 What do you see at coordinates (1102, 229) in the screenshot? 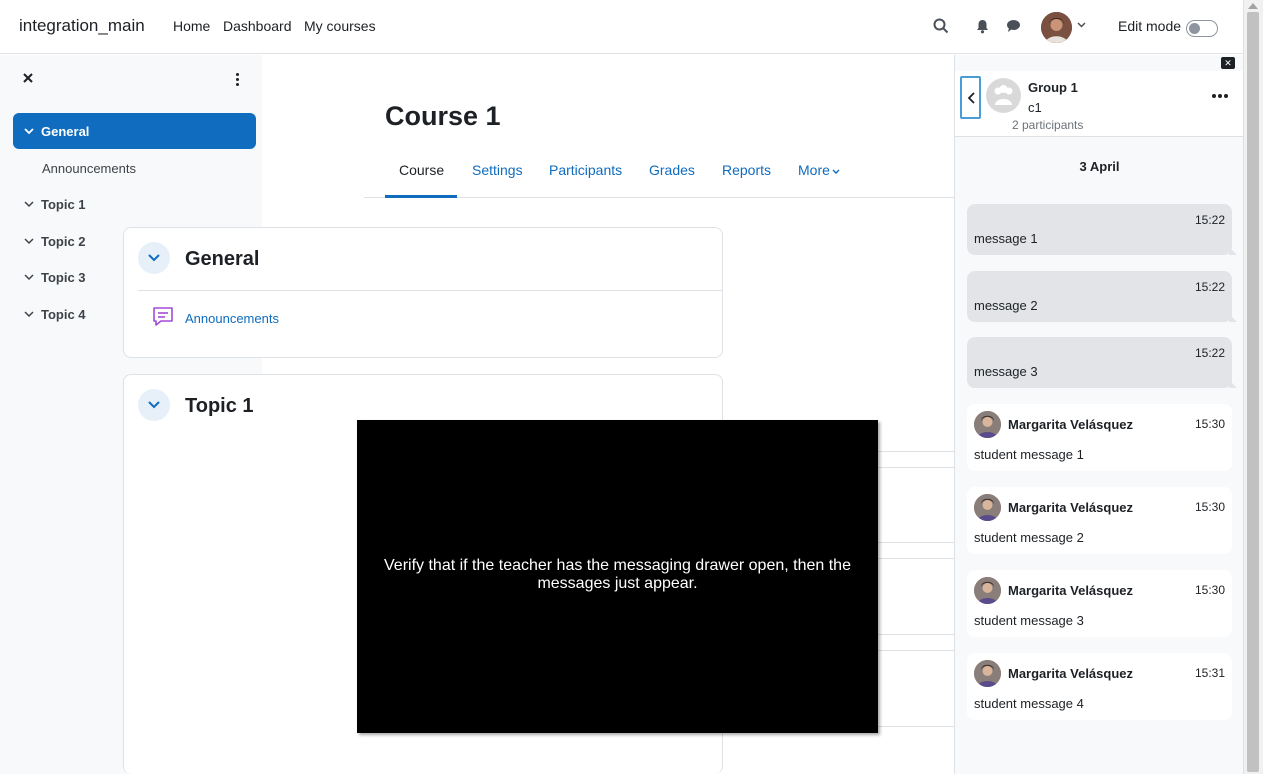
I see `message-sent: 15:22 message 1` at bounding box center [1102, 229].